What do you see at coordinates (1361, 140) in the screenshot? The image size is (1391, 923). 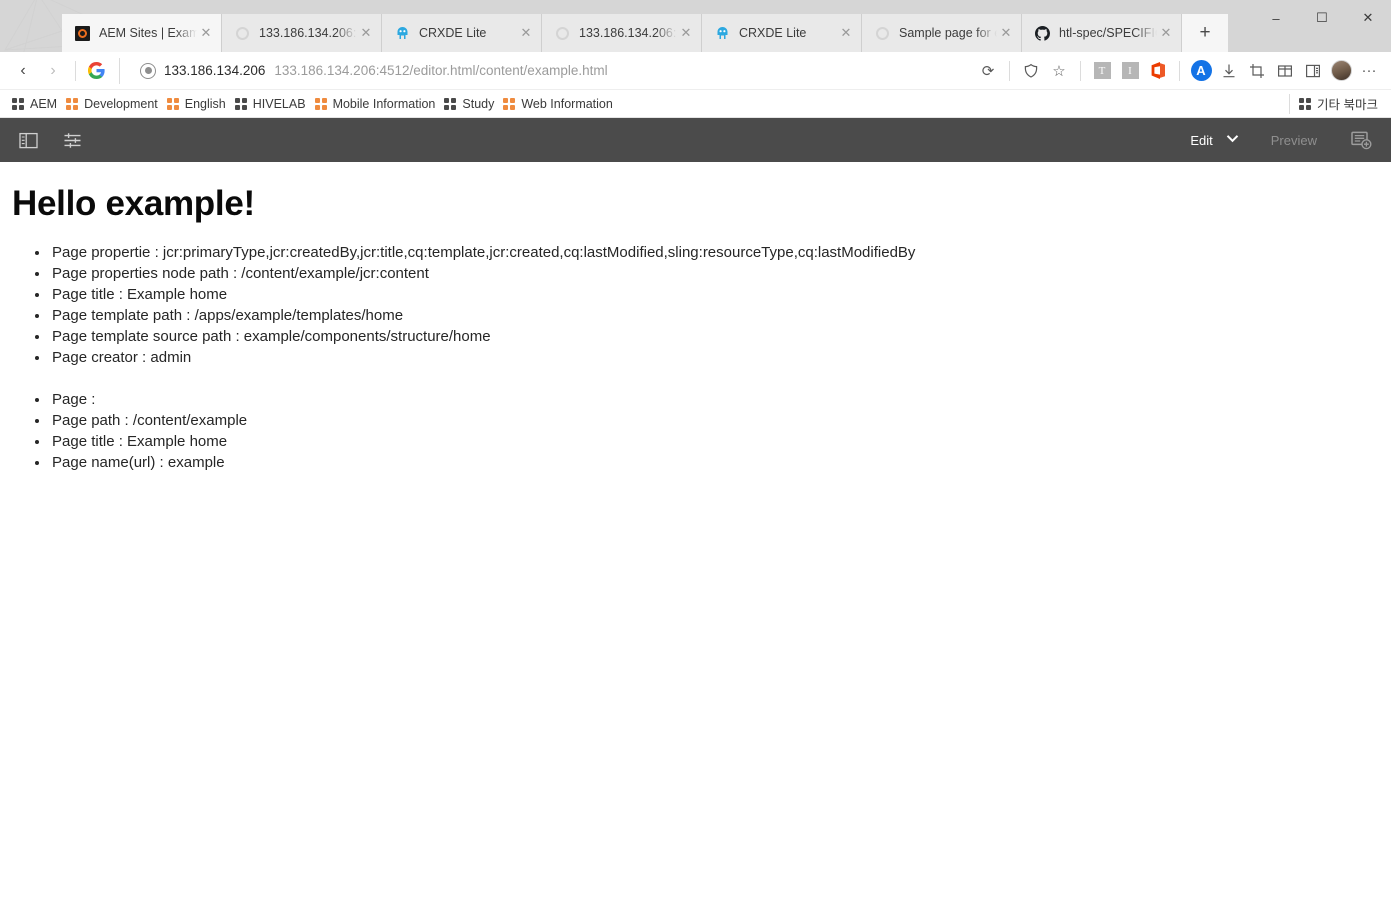 I see `add-annotation-icon` at bounding box center [1361, 140].